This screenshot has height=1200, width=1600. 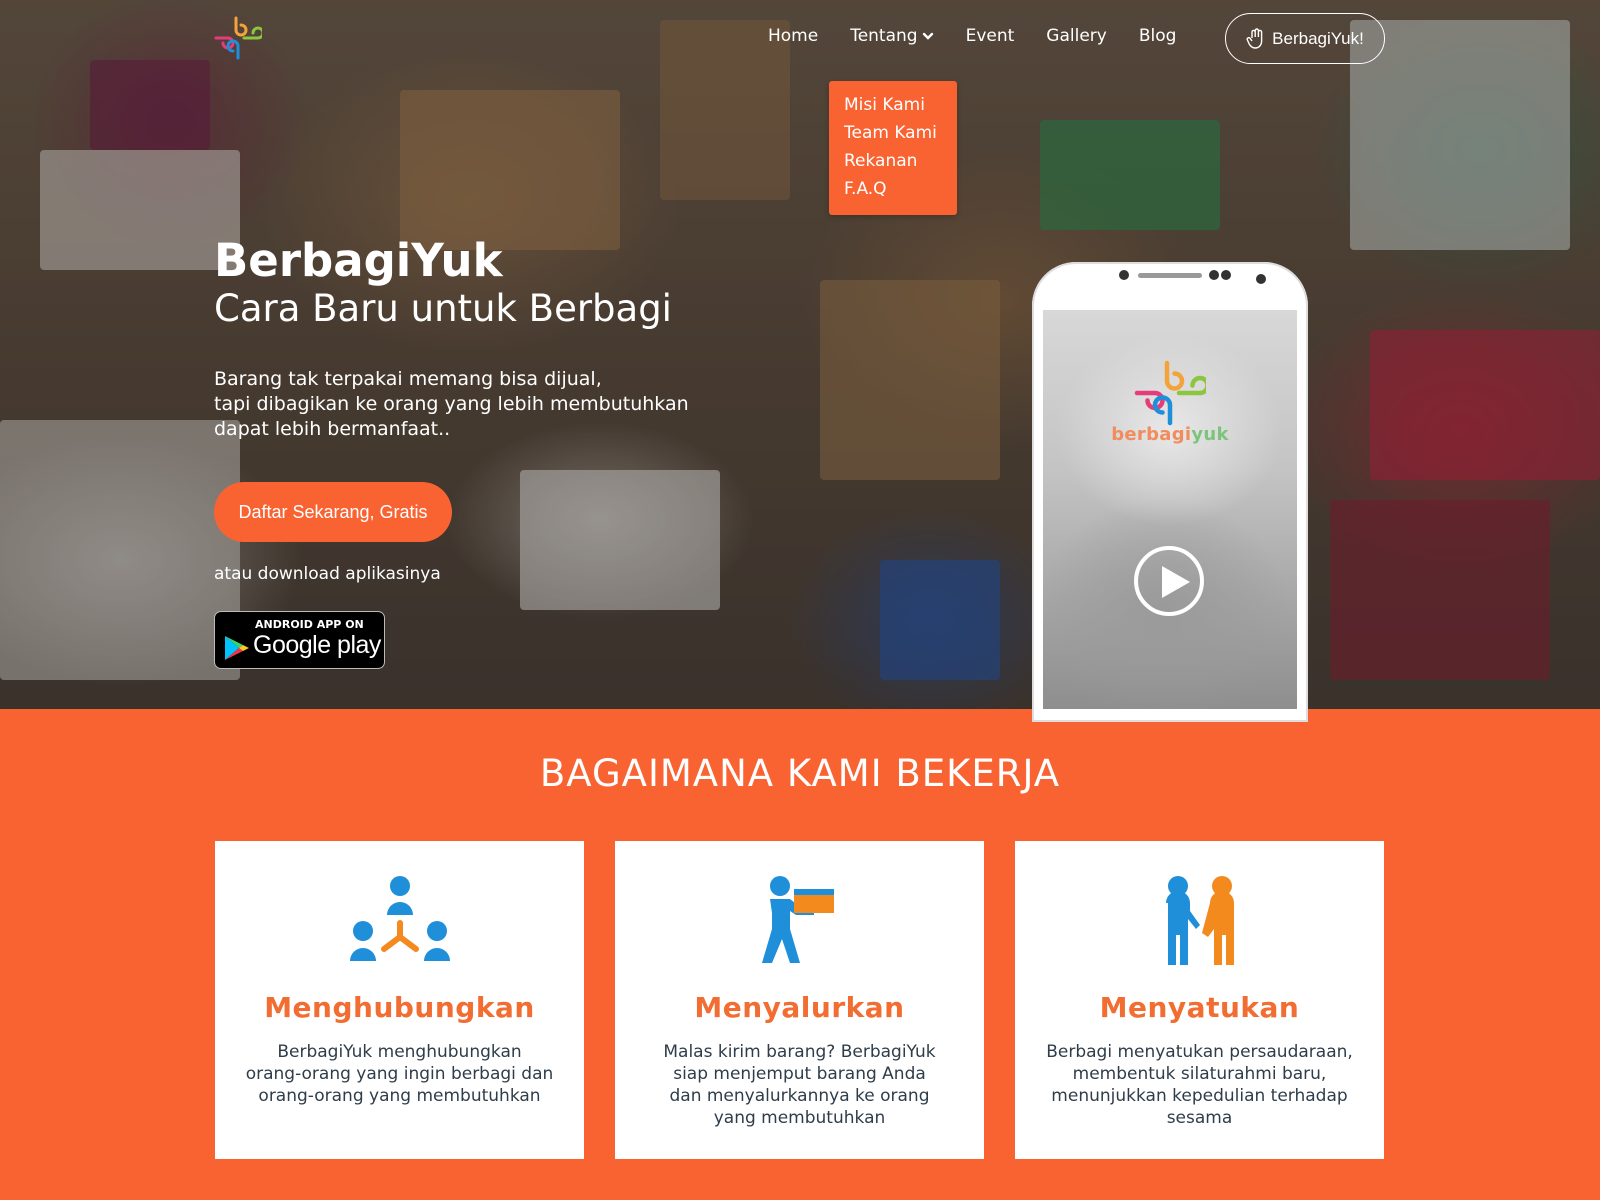 I want to click on nav-home: Home, so click(x=793, y=36).